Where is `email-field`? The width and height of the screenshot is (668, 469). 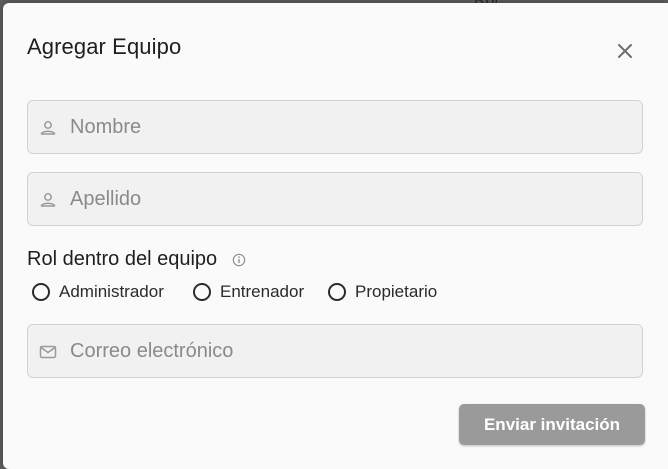 email-field is located at coordinates (335, 351).